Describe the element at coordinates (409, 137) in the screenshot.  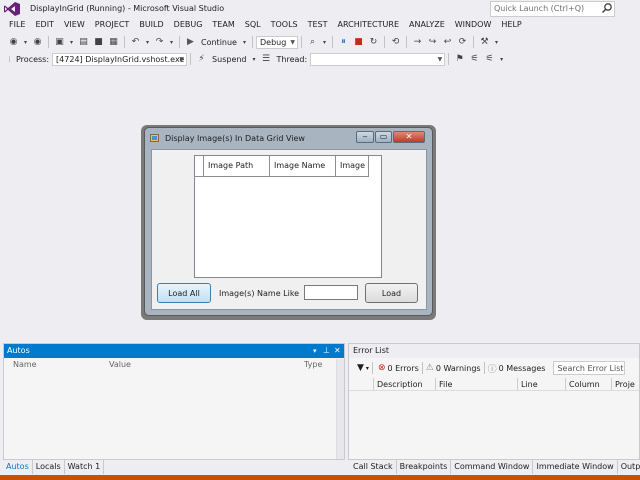
I see `close-button: ✕` at that location.